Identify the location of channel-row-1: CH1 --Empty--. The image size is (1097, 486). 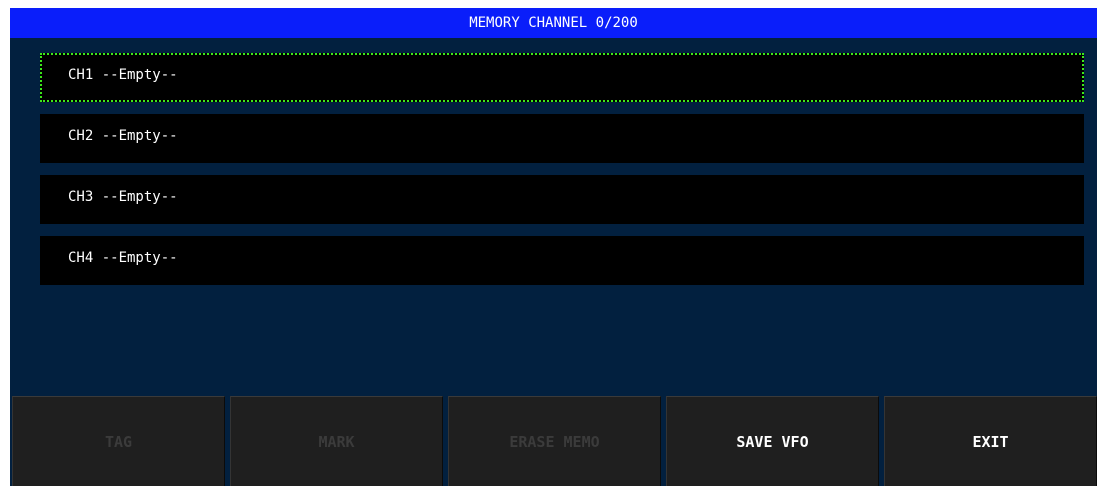
(562, 77).